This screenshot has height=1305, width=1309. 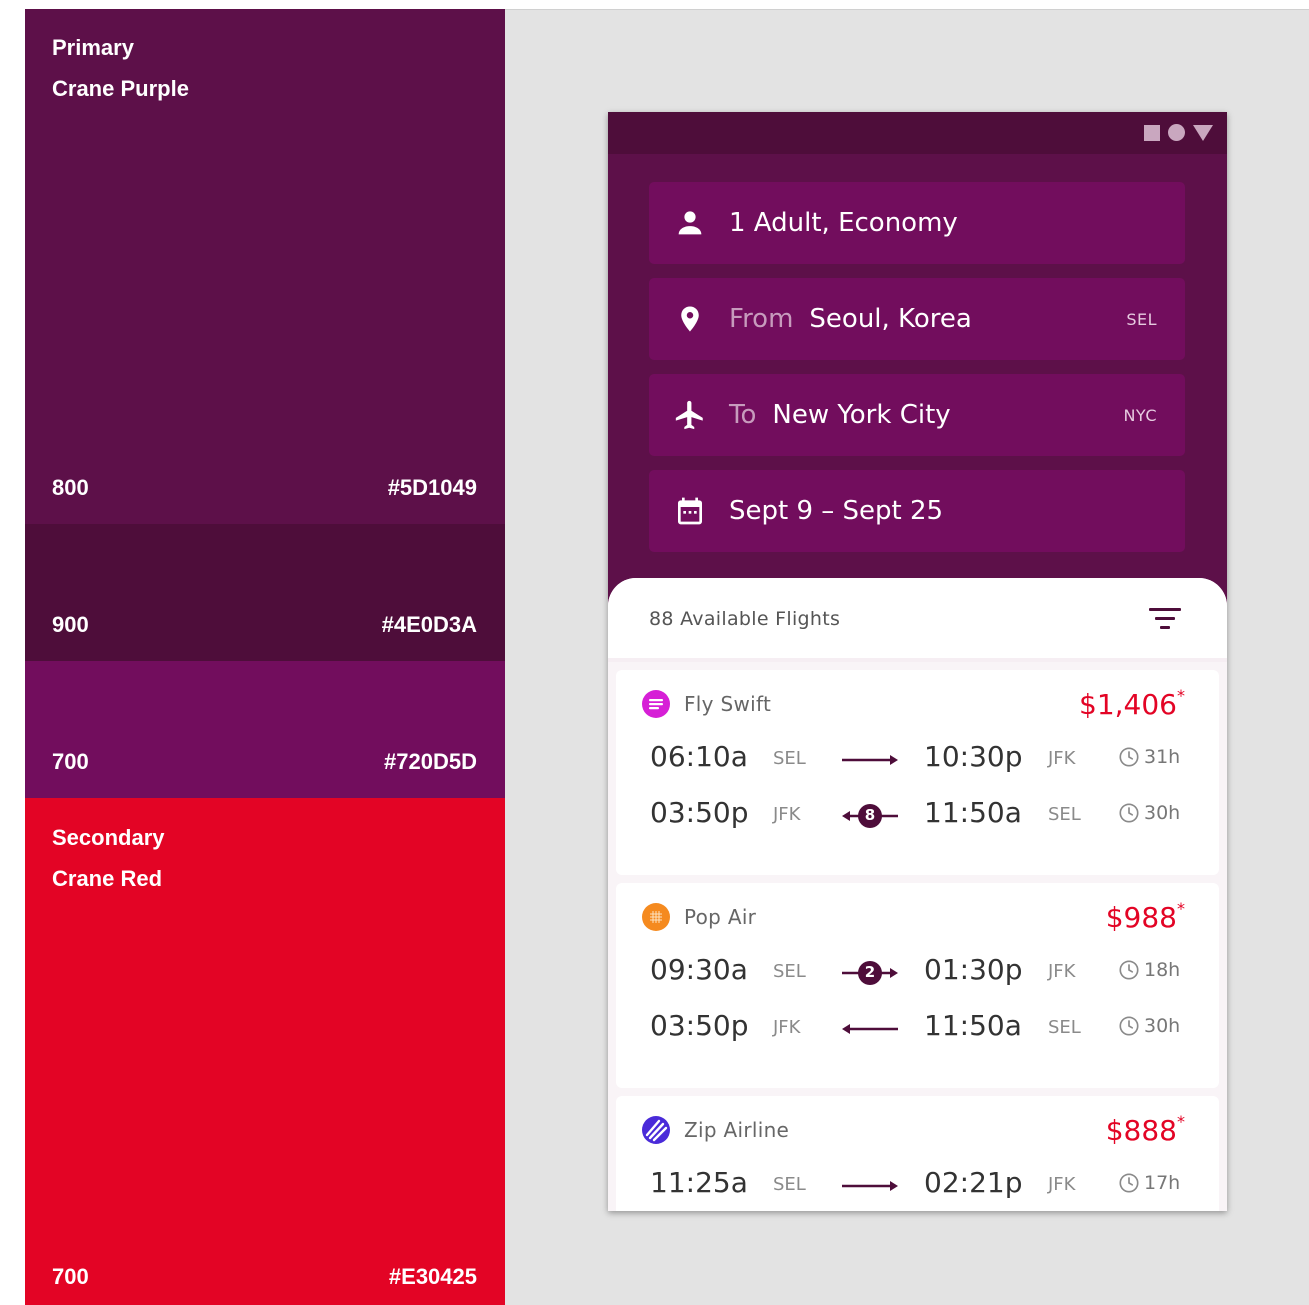 What do you see at coordinates (70, 487) in the screenshot?
I see `shade-label: 800` at bounding box center [70, 487].